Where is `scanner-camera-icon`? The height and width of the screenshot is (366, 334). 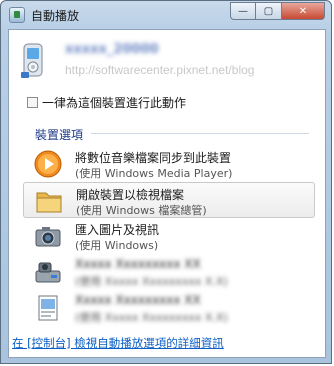 scanner-camera-icon is located at coordinates (48, 272).